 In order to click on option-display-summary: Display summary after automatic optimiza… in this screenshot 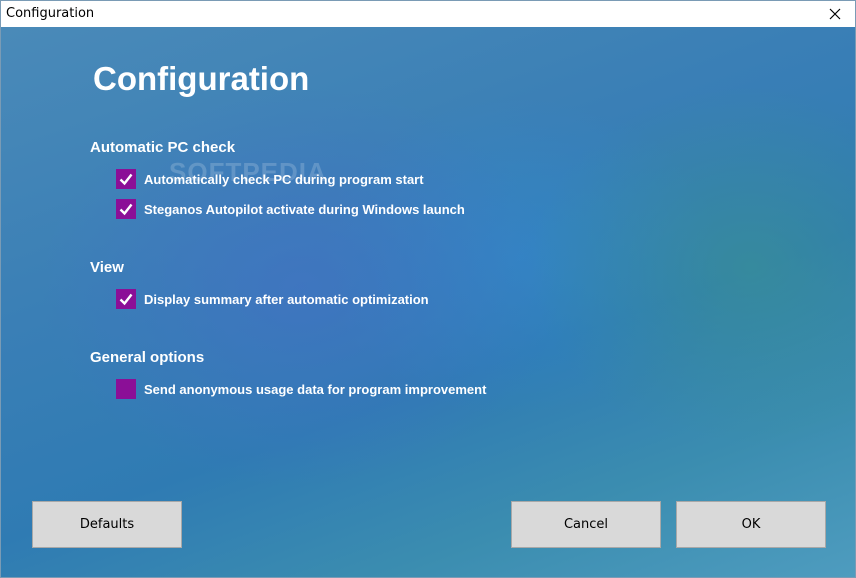, I will do `click(272, 299)`.